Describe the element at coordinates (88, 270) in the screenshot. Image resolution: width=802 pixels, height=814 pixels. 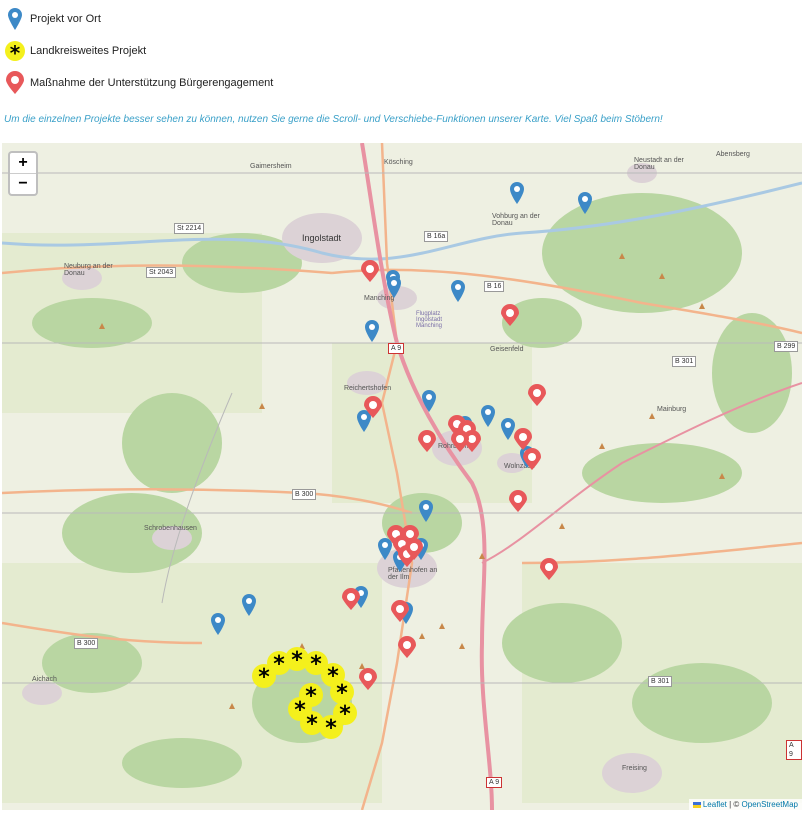
I see `place-label: Neuburg an der Donau` at that location.